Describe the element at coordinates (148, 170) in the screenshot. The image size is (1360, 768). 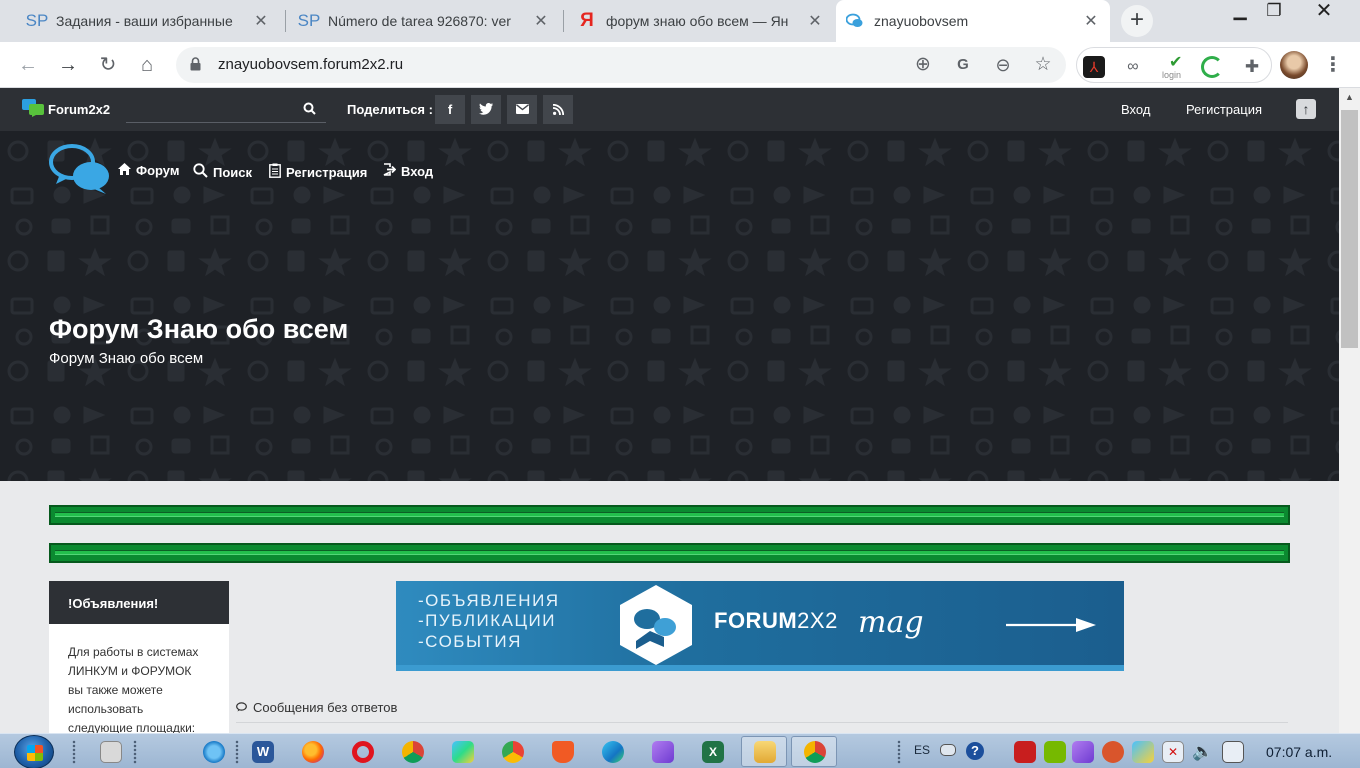
I see `nav-forum: Форум` at that location.